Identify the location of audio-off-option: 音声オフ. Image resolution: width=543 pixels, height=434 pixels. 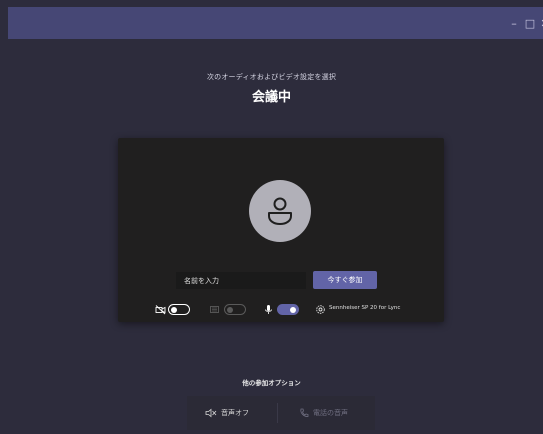
(227, 413).